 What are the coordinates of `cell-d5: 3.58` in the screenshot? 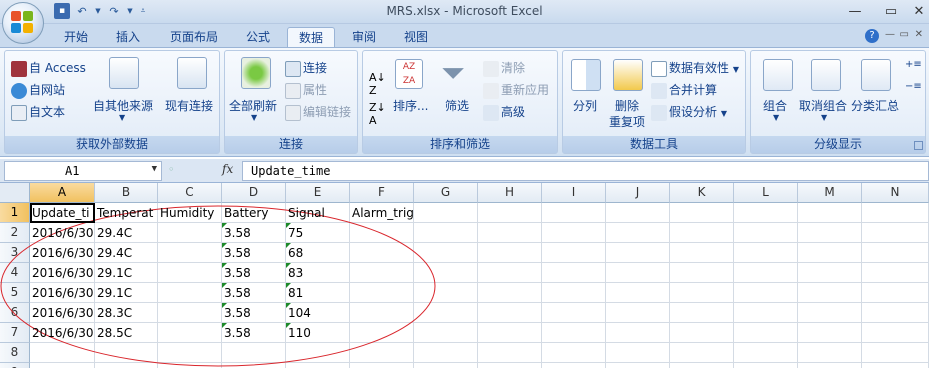 It's located at (254, 293).